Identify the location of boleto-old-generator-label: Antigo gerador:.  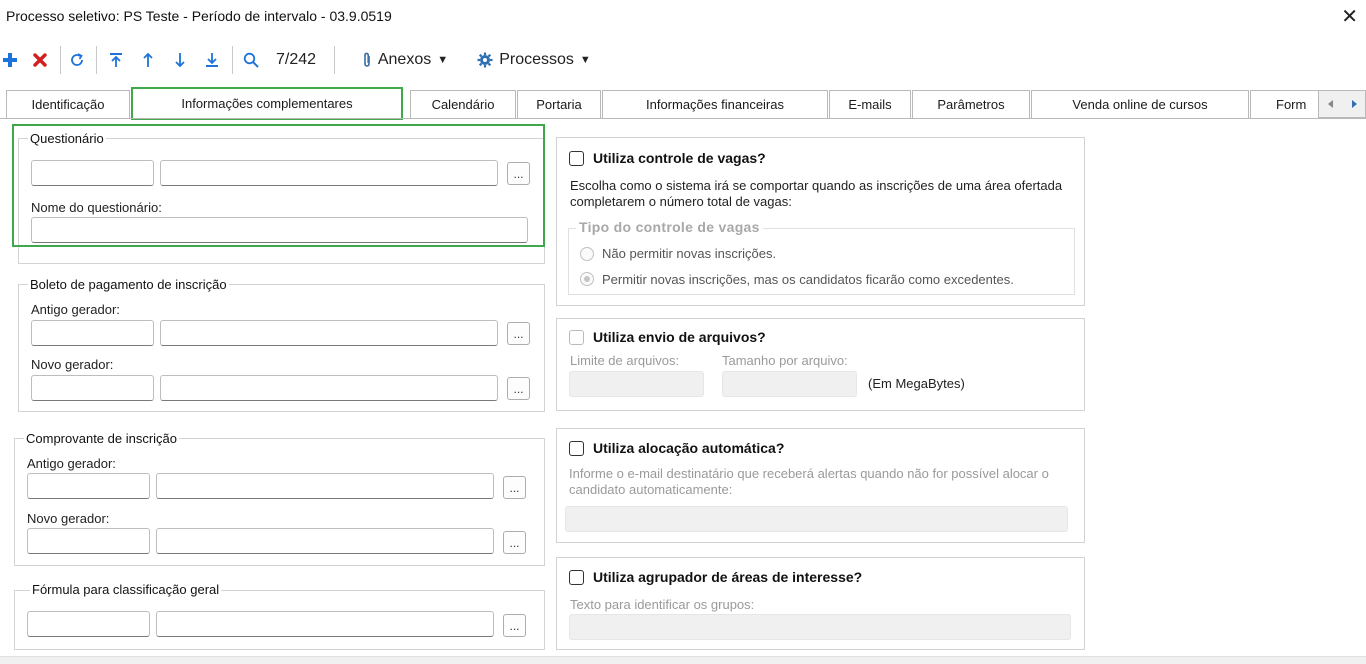
(75, 309).